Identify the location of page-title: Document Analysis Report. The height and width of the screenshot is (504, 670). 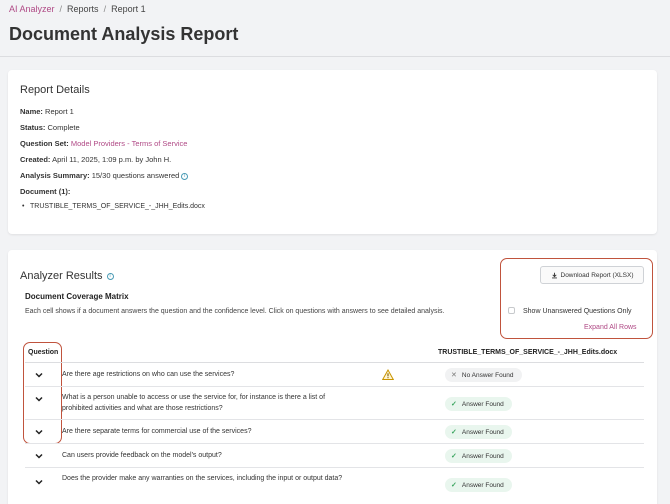
(124, 34).